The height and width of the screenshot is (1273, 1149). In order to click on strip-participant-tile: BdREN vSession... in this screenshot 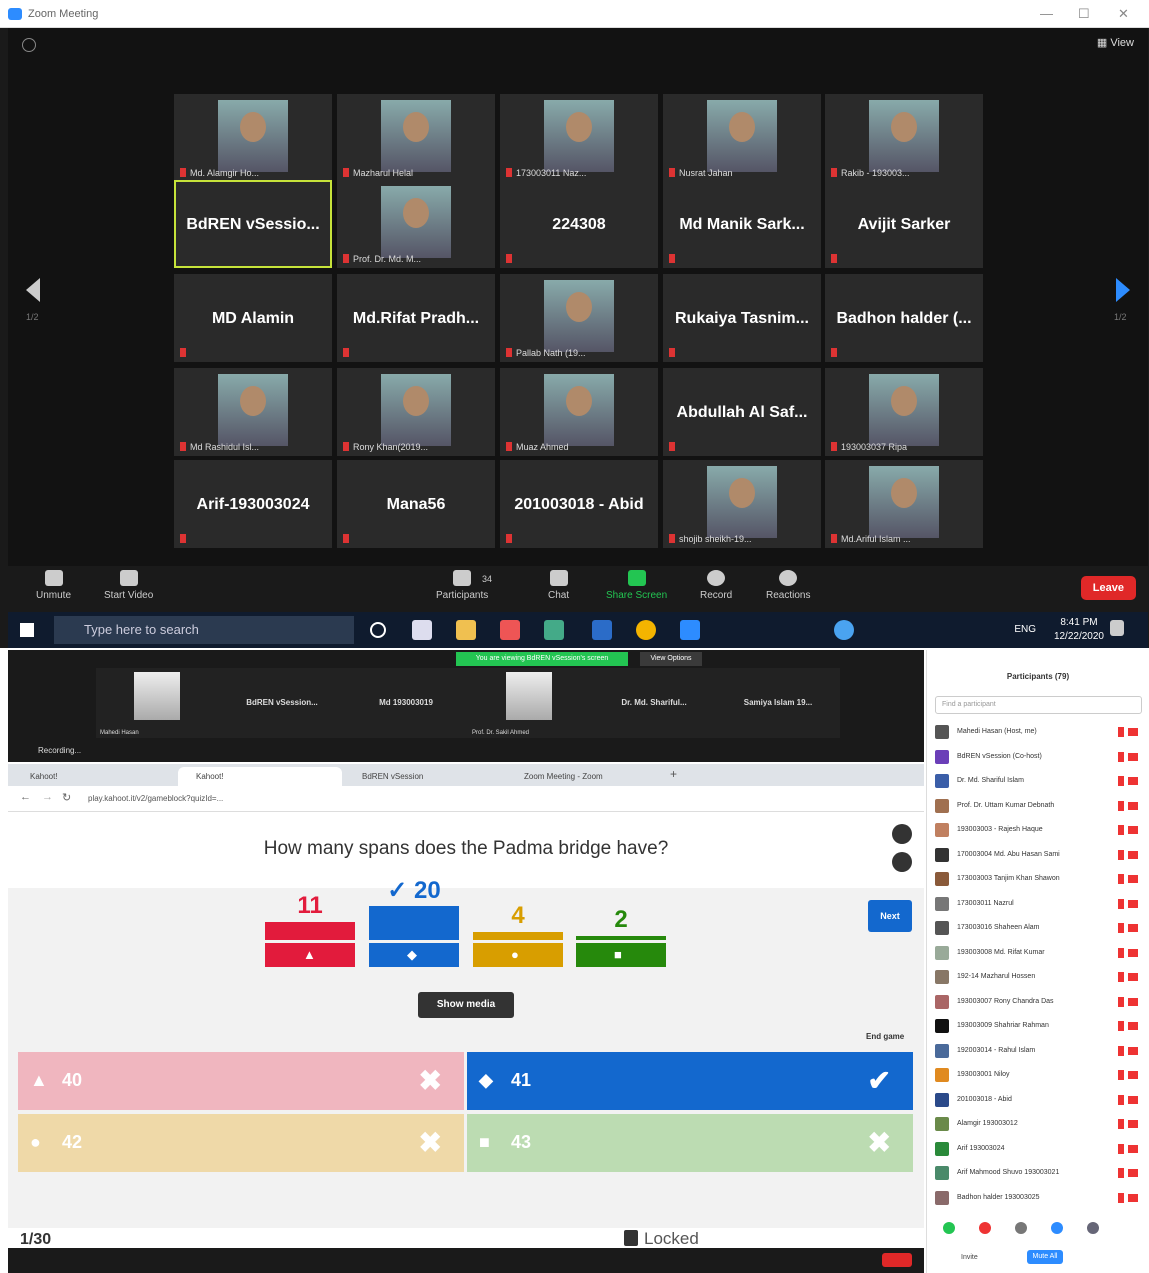, I will do `click(282, 703)`.